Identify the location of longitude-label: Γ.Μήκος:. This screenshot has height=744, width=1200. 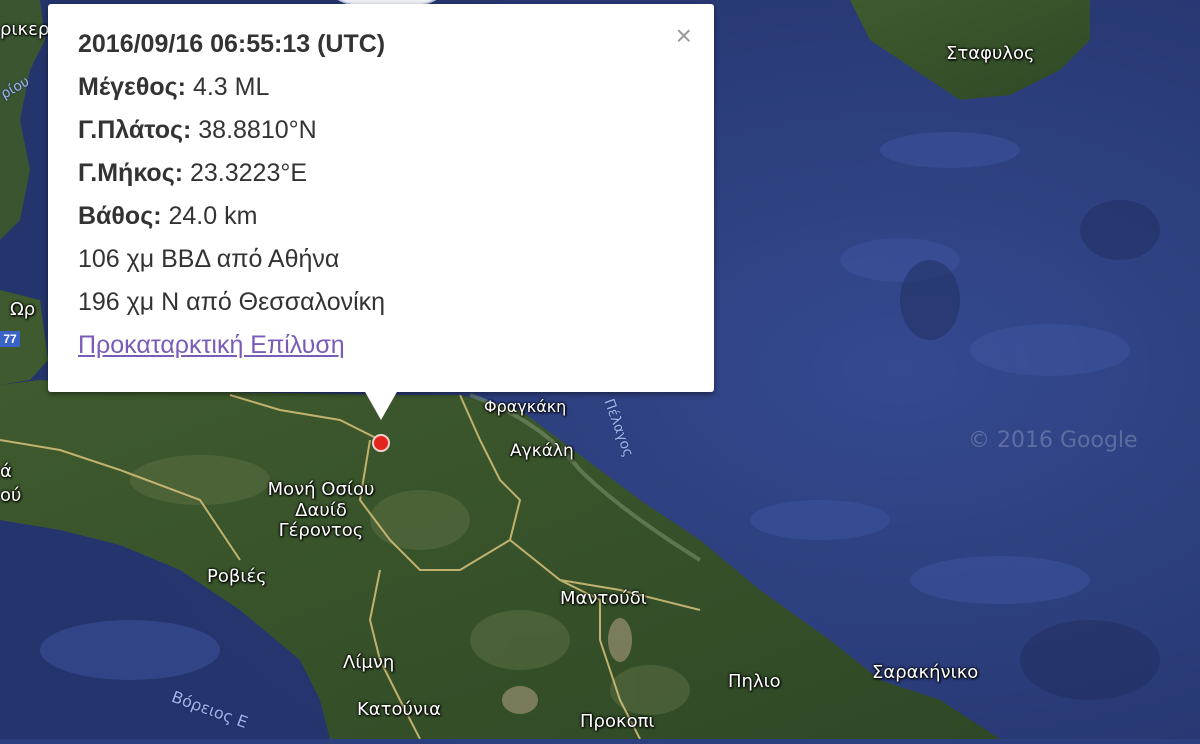
(131, 173).